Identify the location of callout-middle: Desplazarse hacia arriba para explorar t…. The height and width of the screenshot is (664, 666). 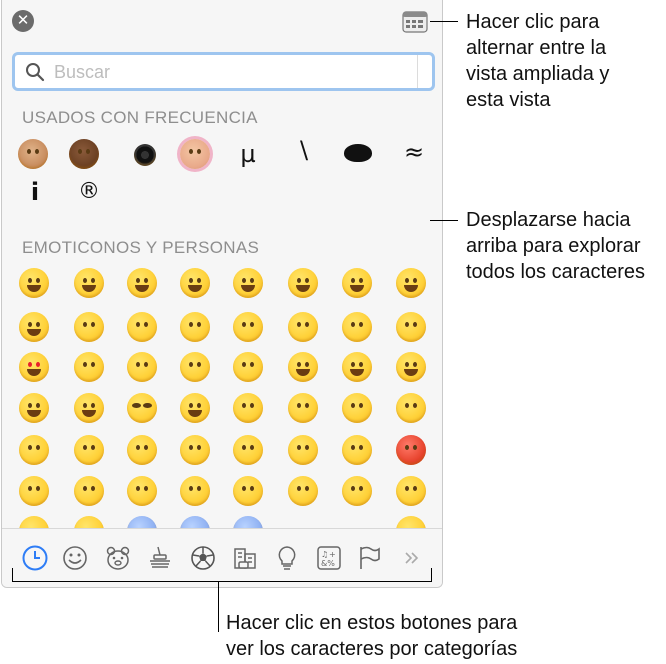
(555, 246).